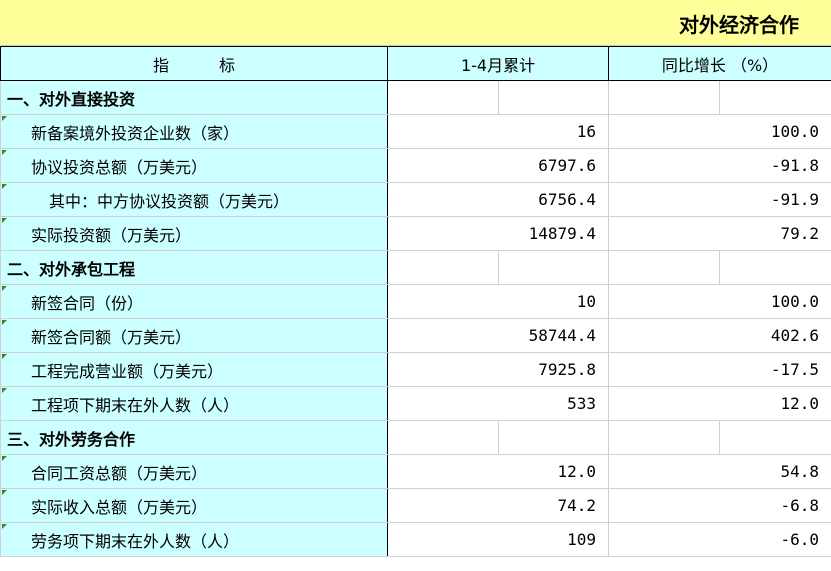 This screenshot has width=831, height=571. What do you see at coordinates (135, 541) in the screenshot?
I see `row-label-text: 劳务项下期末在外人数（人）` at bounding box center [135, 541].